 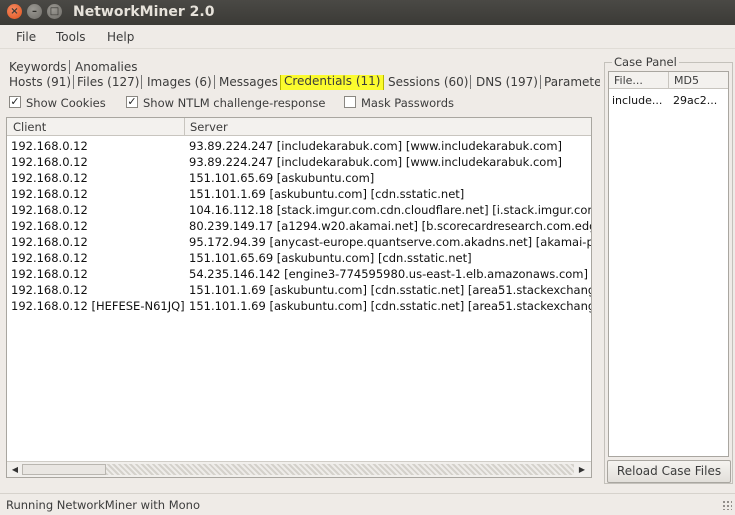 What do you see at coordinates (98, 306) in the screenshot?
I see `client-cell: 192.168.0.12 [HEFESE-N61JQ]` at bounding box center [98, 306].